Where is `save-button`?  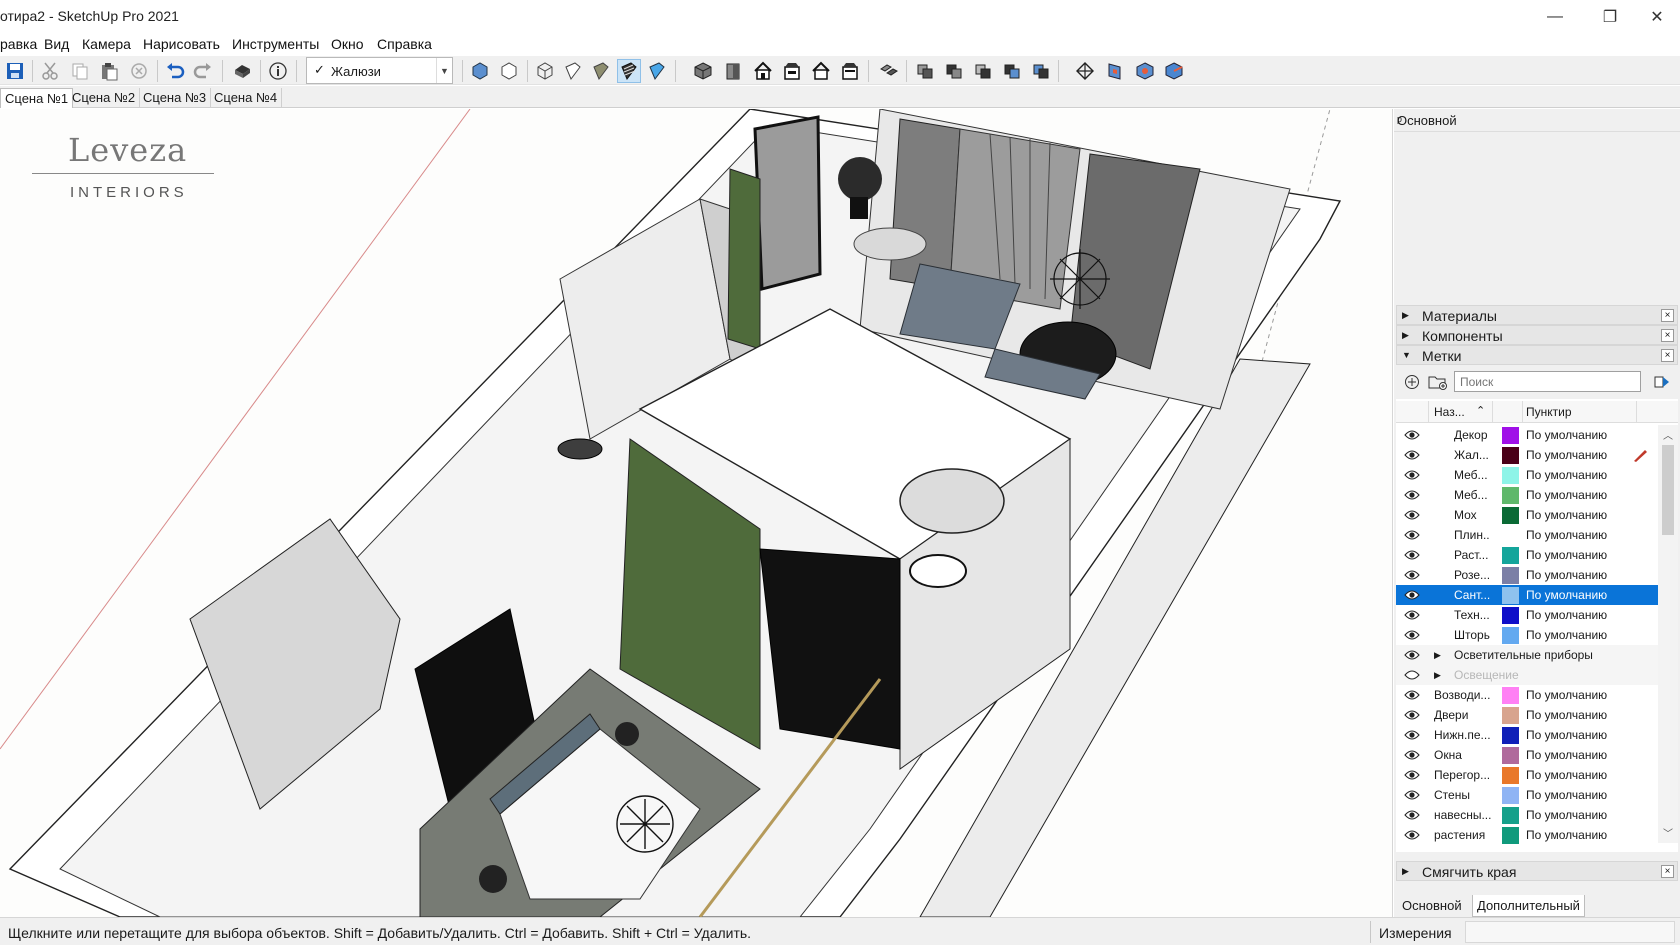
save-button is located at coordinates (15, 71).